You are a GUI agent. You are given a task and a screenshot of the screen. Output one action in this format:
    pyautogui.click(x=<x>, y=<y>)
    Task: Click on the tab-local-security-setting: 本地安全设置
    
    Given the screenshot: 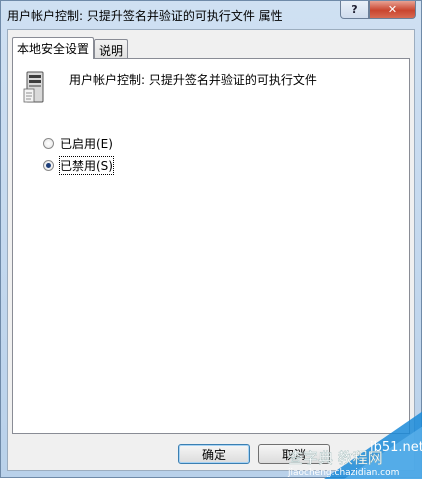 What is the action you would take?
    pyautogui.click(x=53, y=48)
    